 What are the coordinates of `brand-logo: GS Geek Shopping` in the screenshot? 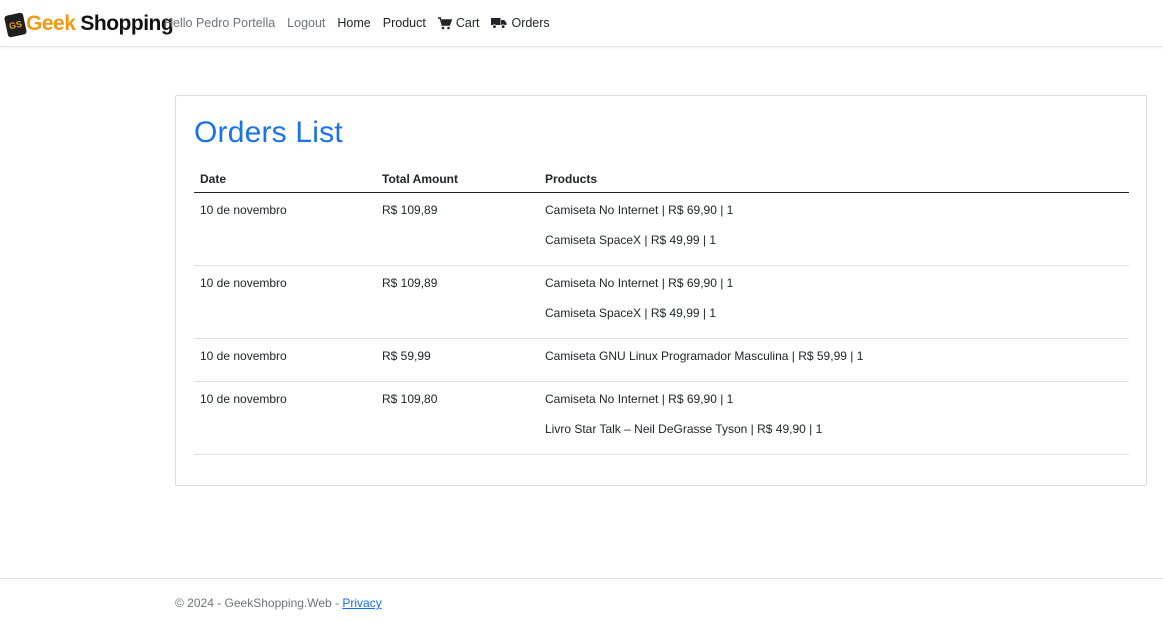 It's located at (88, 23).